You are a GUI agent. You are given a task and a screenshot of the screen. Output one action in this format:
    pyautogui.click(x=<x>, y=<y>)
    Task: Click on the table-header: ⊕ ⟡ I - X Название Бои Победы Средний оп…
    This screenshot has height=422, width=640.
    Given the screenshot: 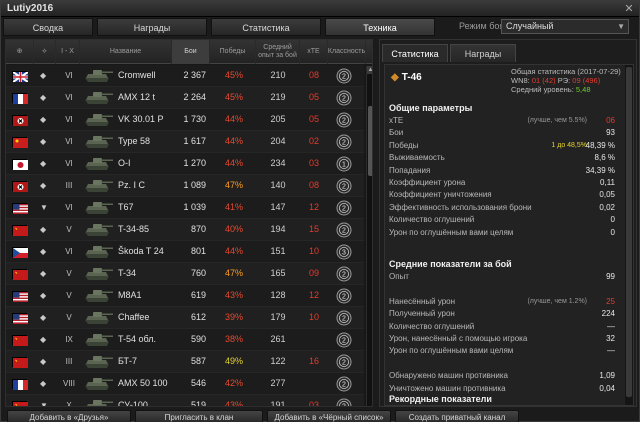 What is the action you would take?
    pyautogui.click(x=189, y=52)
    